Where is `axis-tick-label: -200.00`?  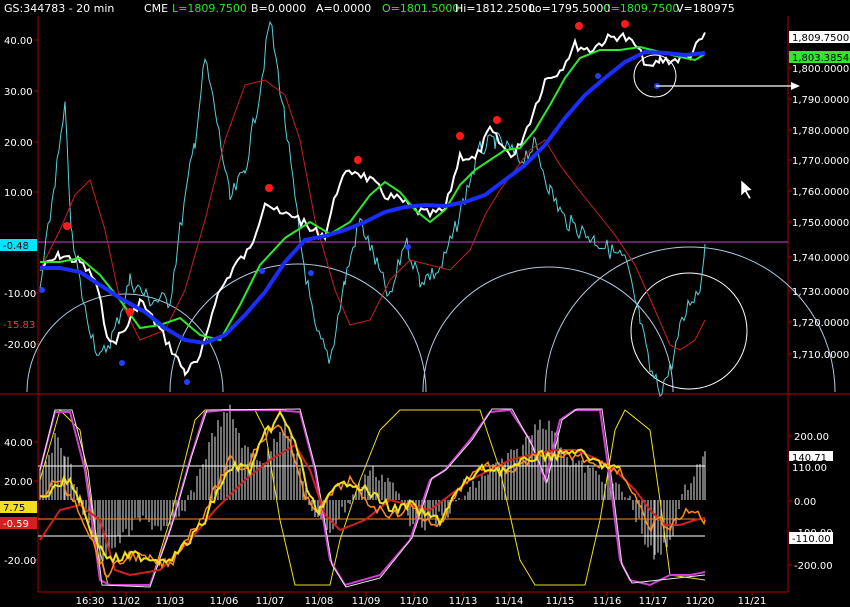
axis-tick-label: -200.00 is located at coordinates (813, 566).